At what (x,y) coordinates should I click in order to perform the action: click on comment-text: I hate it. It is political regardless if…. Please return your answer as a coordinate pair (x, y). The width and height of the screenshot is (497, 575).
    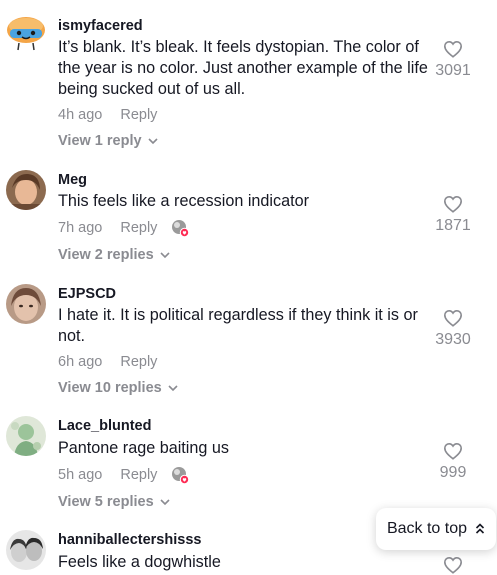
    Looking at the image, I should click on (238, 325).